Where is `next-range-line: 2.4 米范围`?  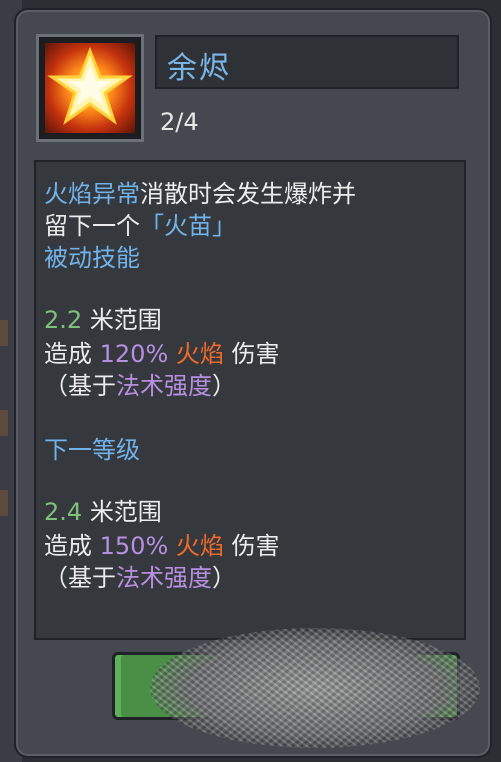 next-range-line: 2.4 米范围 is located at coordinates (103, 509).